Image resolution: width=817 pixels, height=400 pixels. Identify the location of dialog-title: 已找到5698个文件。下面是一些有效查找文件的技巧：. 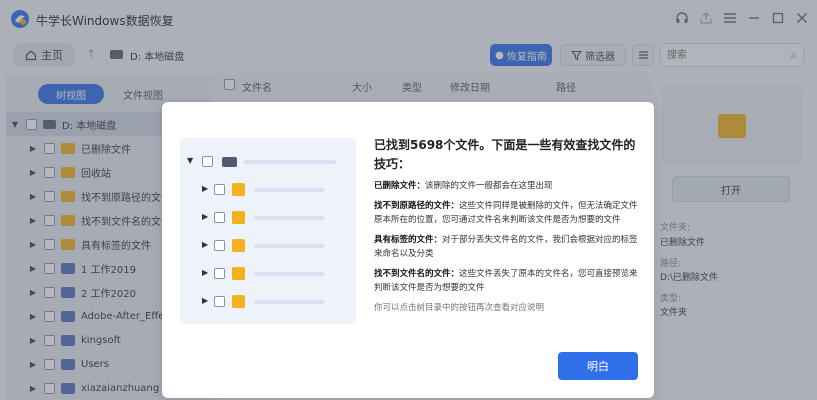
(505, 154).